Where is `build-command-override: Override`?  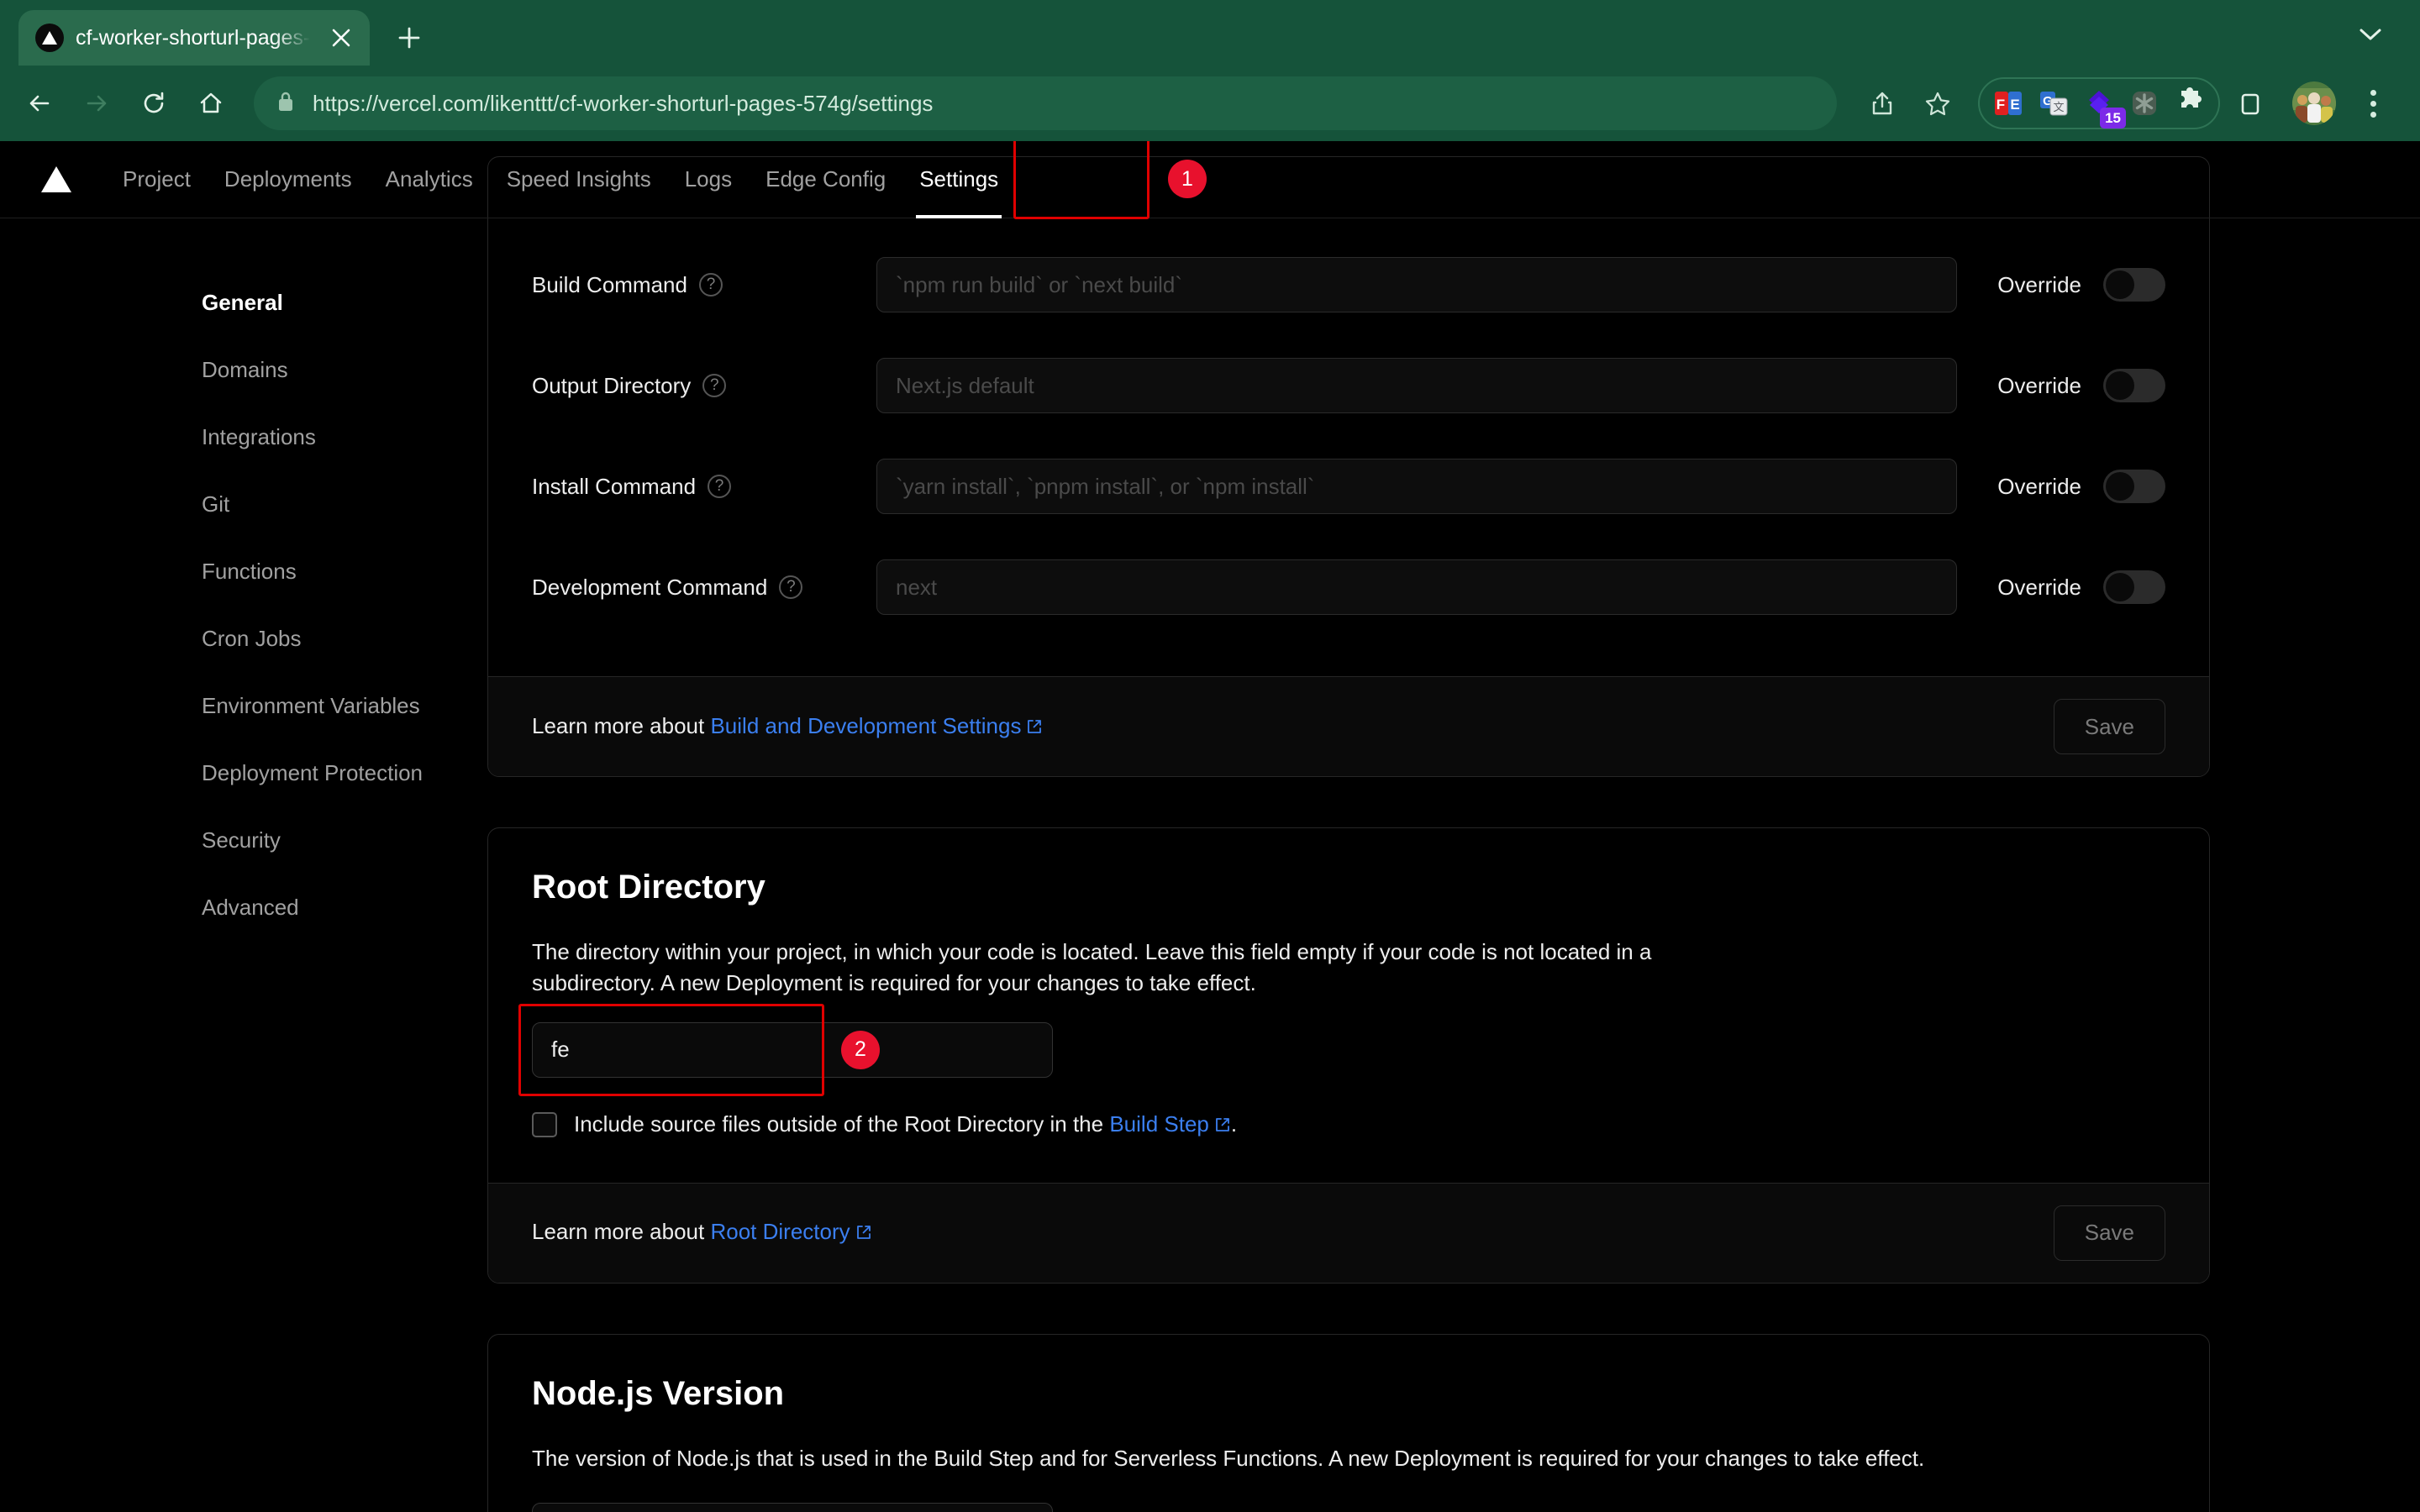
build-command-override: Override is located at coordinates (2081, 285).